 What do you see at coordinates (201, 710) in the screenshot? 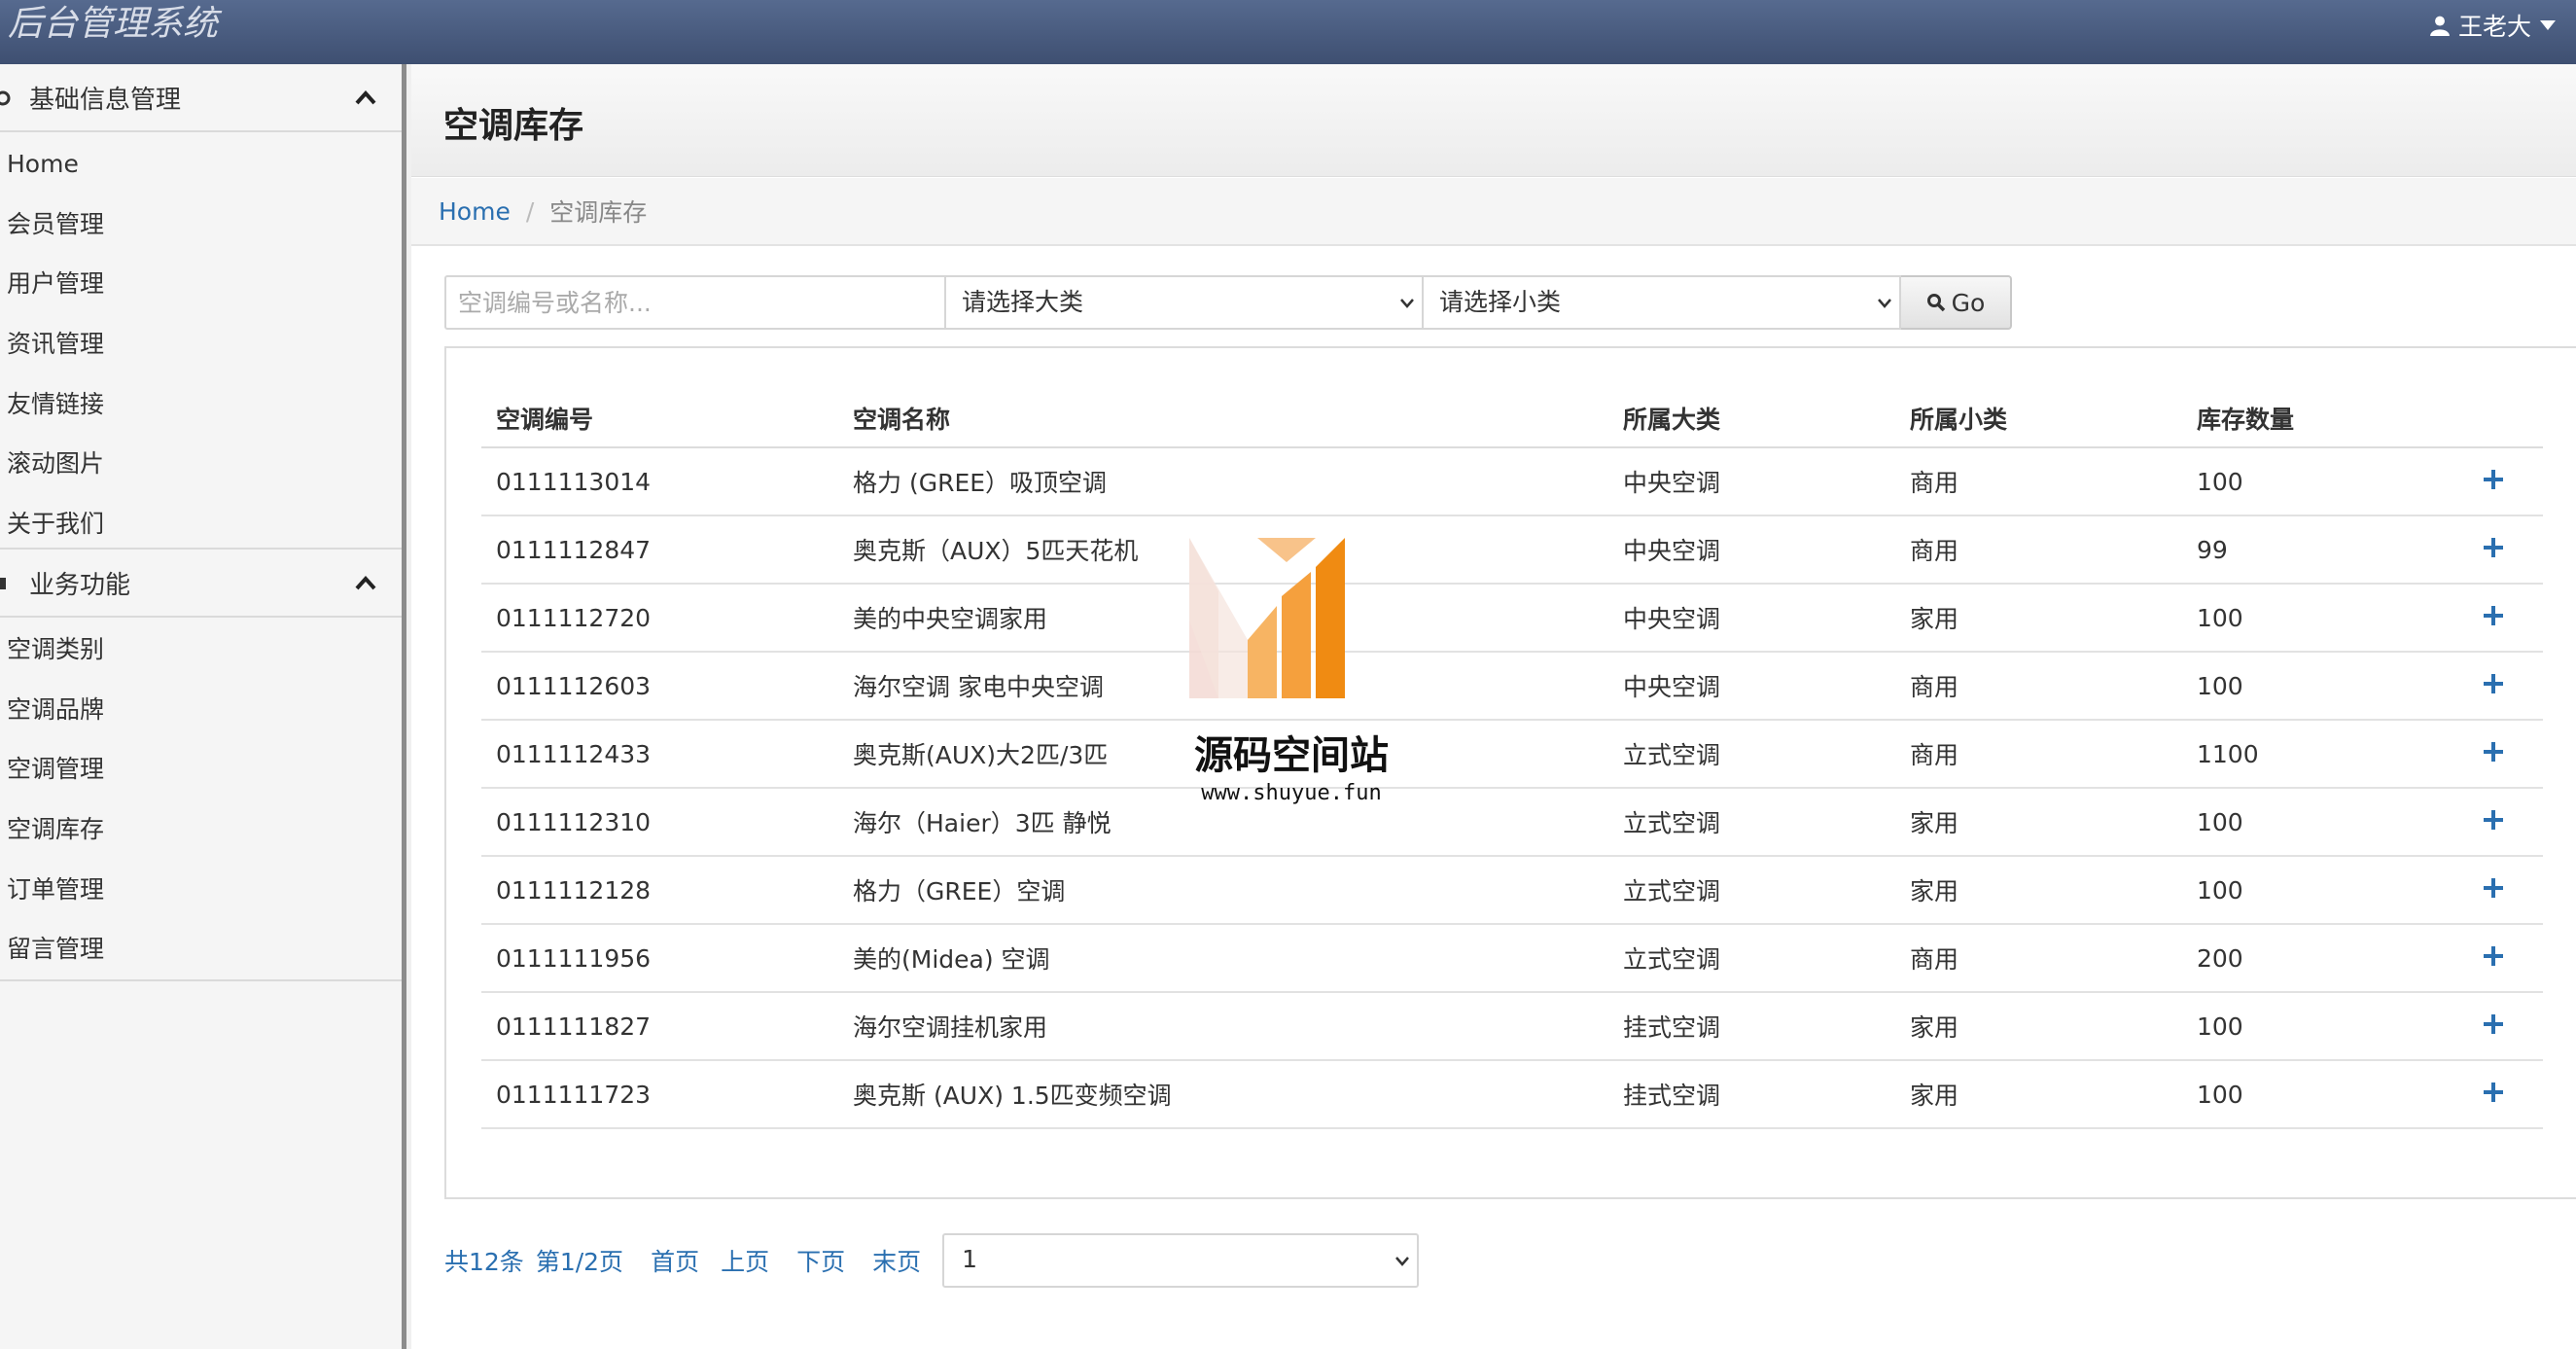
I see `sidebar-item-ac-brand: 空调品牌` at bounding box center [201, 710].